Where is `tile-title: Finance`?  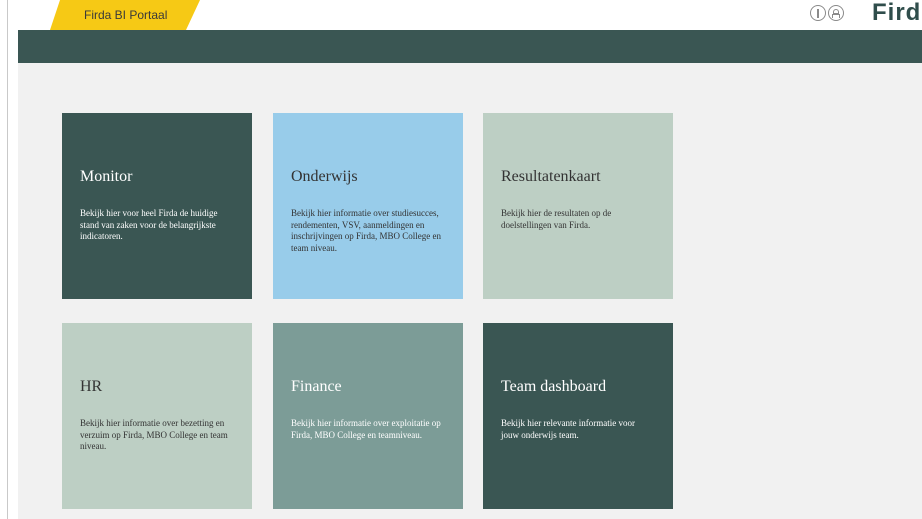 tile-title: Finance is located at coordinates (316, 386).